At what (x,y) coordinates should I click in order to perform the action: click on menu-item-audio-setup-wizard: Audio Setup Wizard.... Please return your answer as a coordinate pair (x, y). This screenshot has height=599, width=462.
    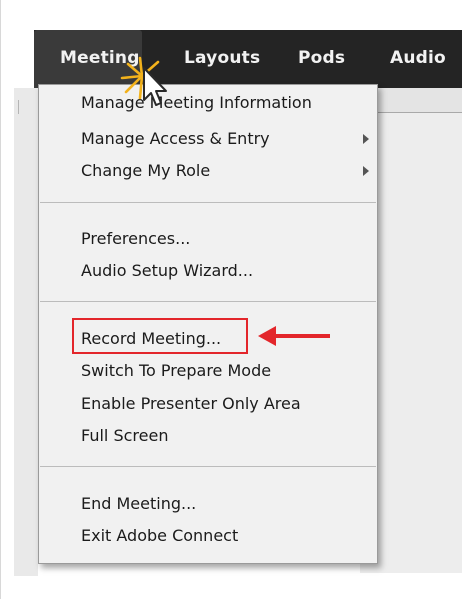
    Looking at the image, I should click on (167, 271).